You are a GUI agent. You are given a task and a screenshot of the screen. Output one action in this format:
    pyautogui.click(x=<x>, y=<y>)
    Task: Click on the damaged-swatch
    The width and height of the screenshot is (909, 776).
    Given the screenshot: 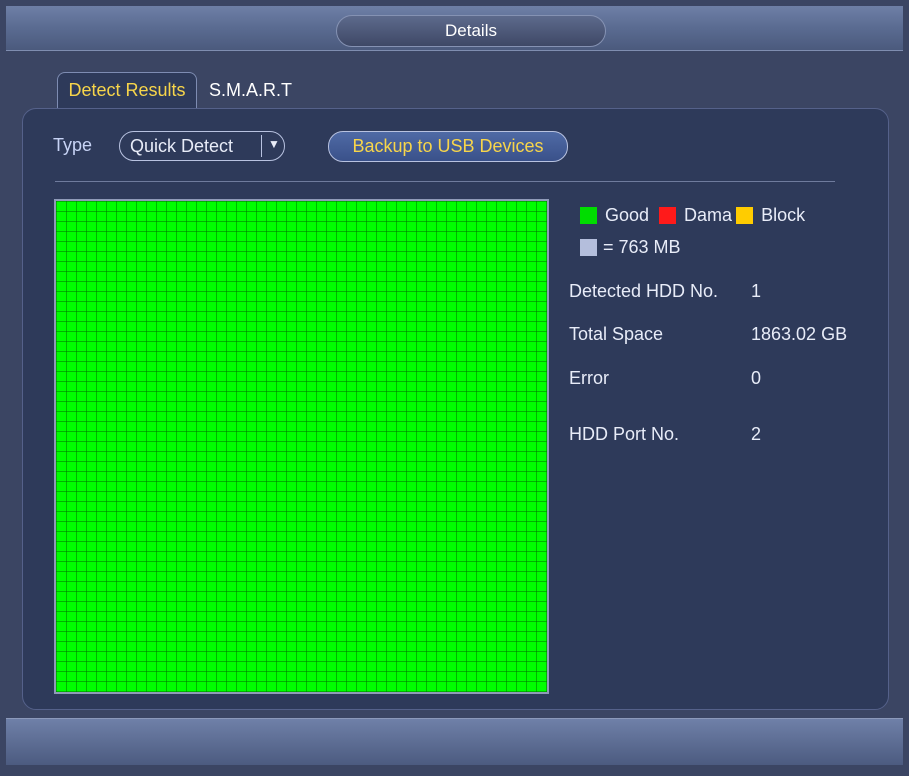 What is the action you would take?
    pyautogui.click(x=668, y=215)
    